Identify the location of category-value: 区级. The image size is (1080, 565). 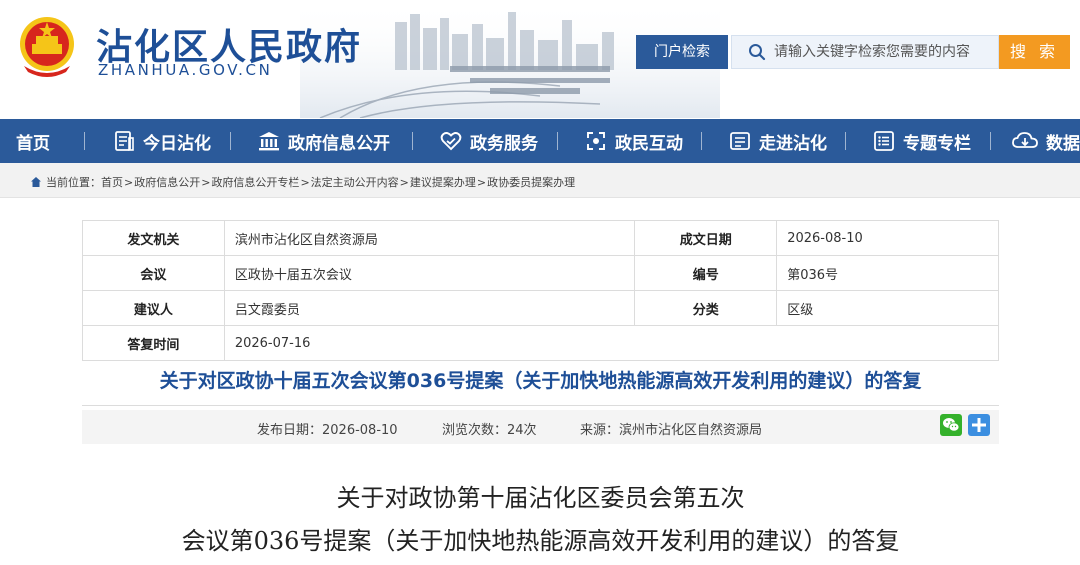
(887, 308).